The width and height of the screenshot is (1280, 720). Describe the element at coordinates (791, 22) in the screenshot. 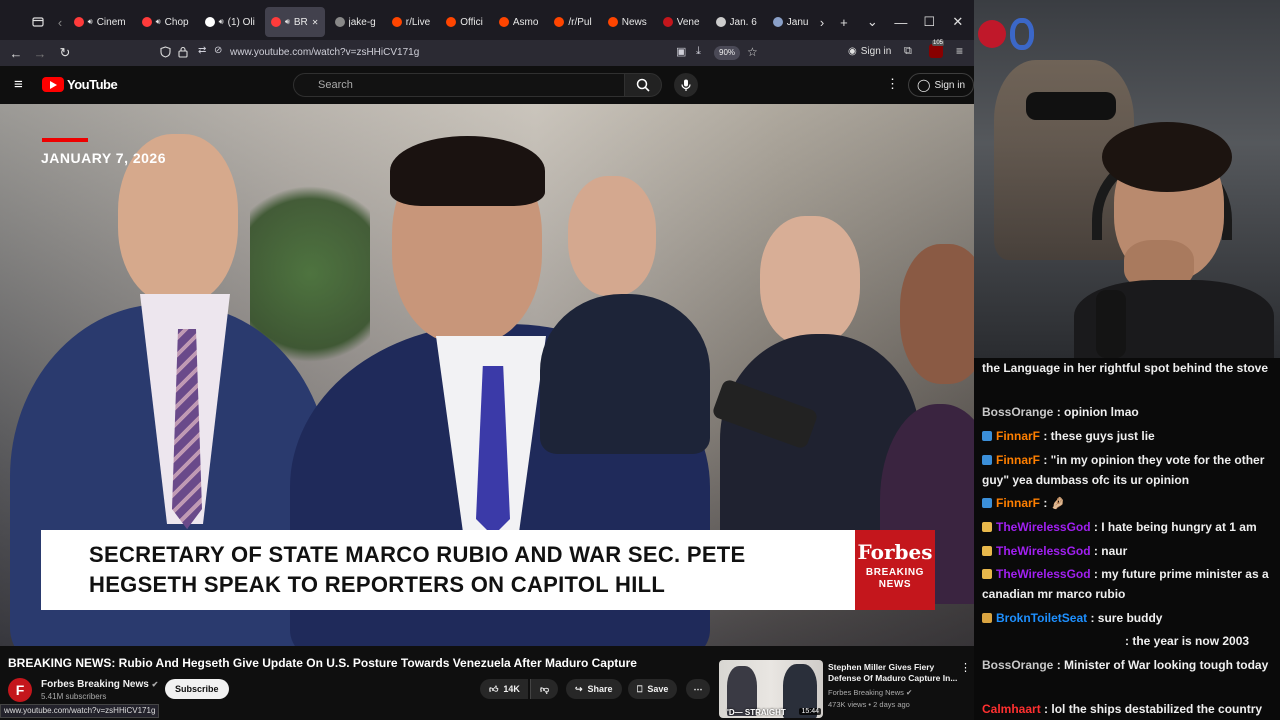

I see `browser-tab: Janu` at that location.